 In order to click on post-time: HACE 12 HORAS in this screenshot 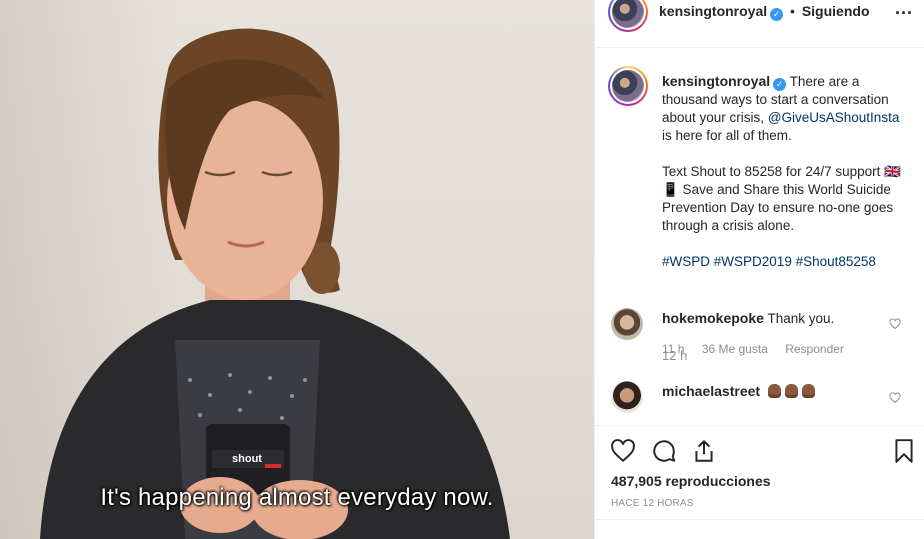, I will do `click(652, 503)`.